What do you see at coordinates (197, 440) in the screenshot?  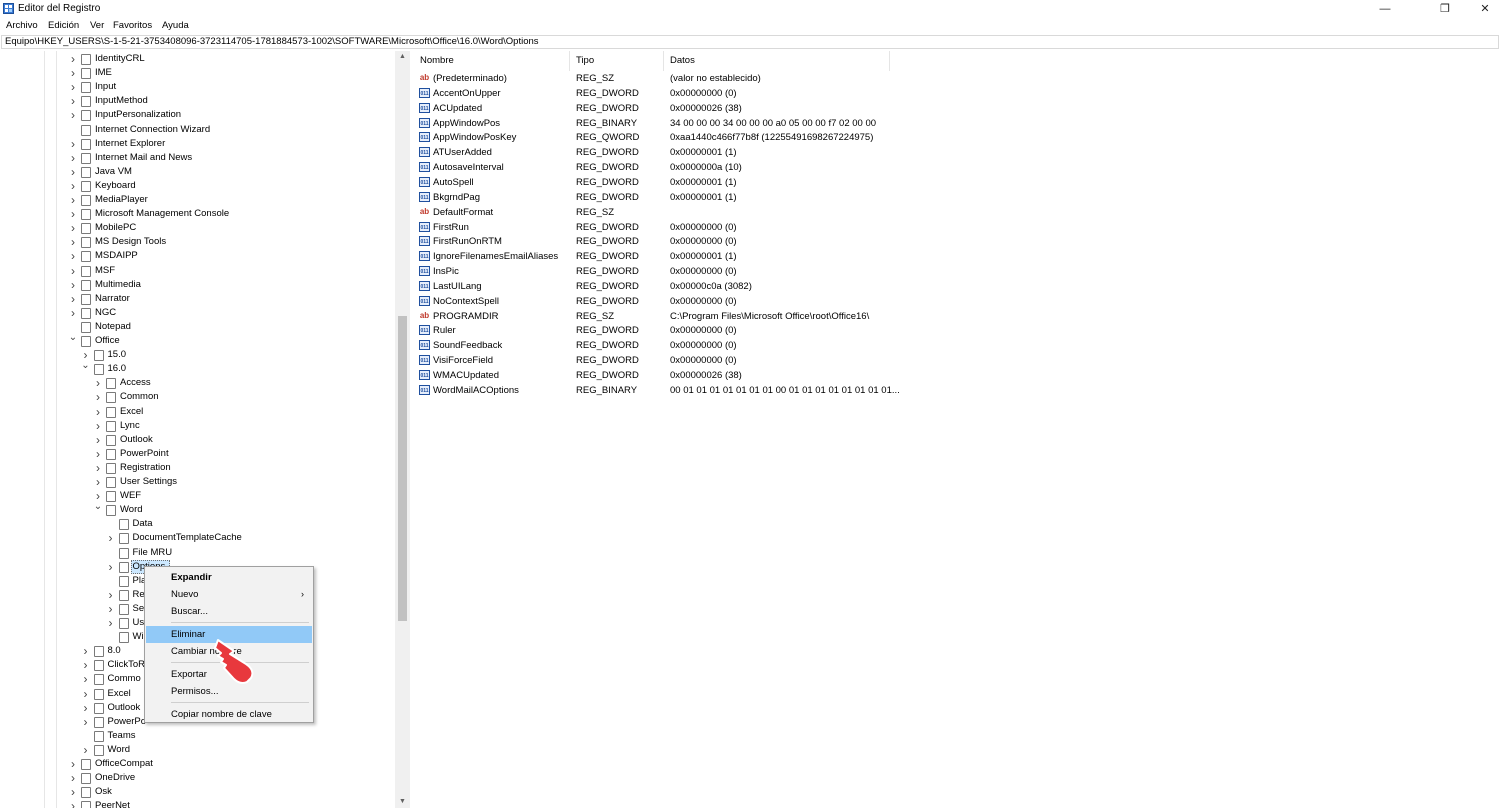 I see `tree-item-outlook: › Outlook` at bounding box center [197, 440].